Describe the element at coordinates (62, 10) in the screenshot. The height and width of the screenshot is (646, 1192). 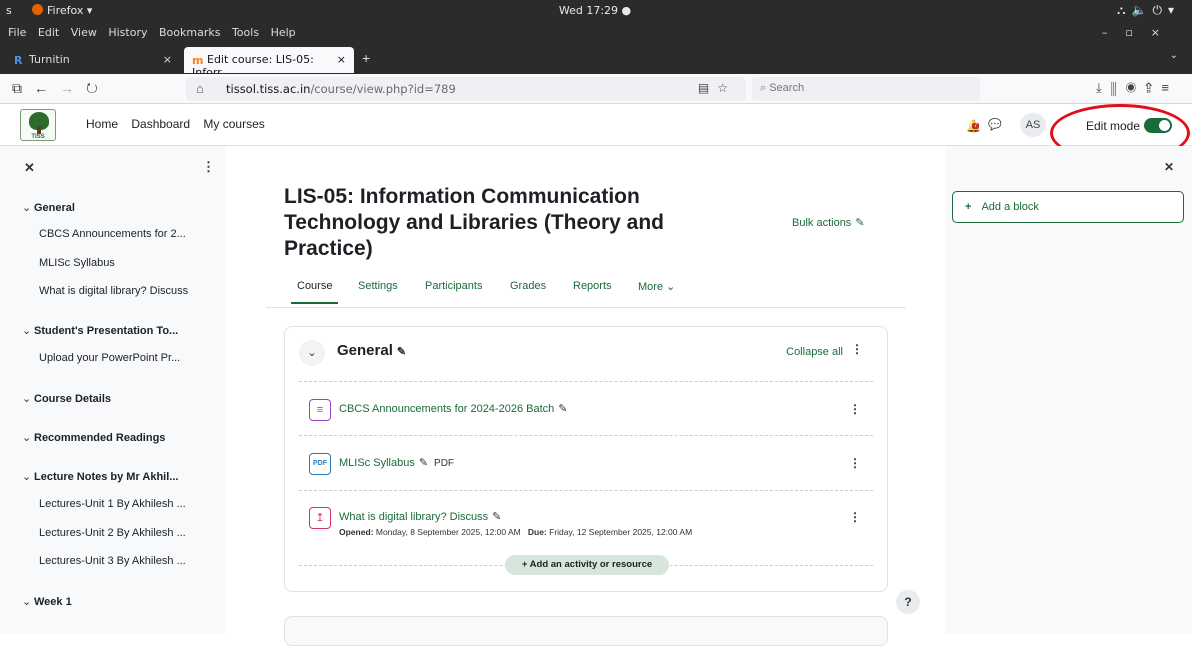
I see `app-menu: Firefox ▾` at that location.